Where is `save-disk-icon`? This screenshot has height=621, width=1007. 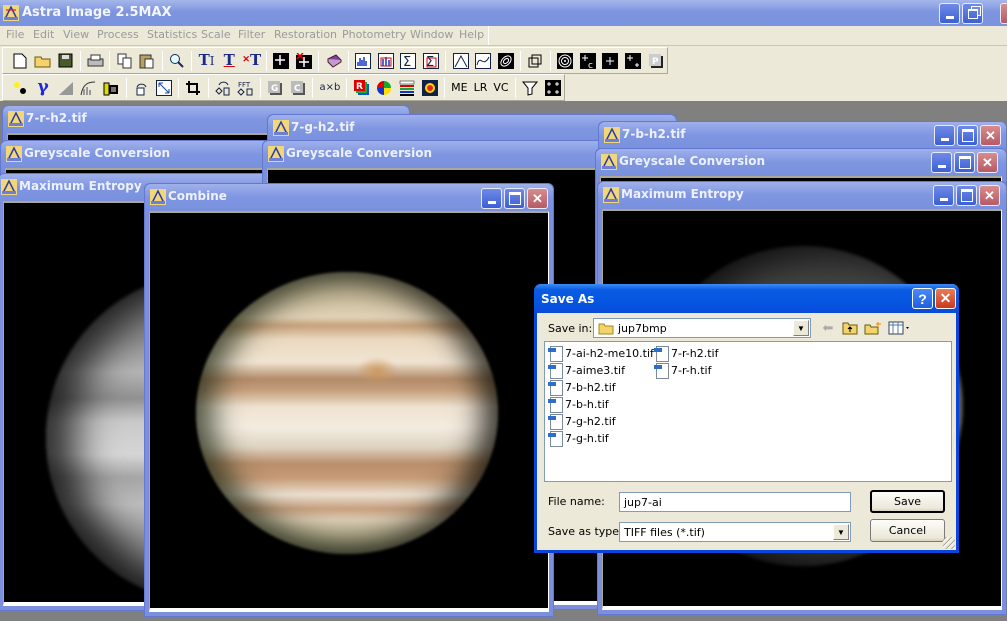
save-disk-icon is located at coordinates (65, 61).